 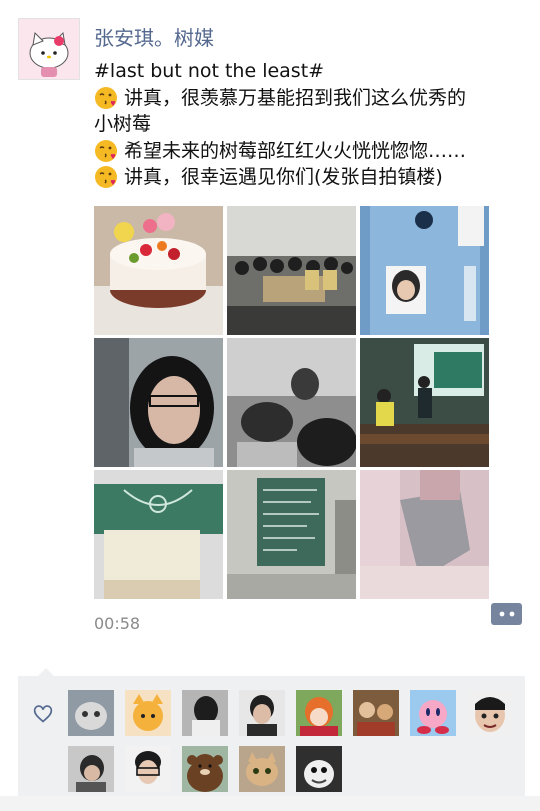 What do you see at coordinates (117, 623) in the screenshot?
I see `post-time: 00:58` at bounding box center [117, 623].